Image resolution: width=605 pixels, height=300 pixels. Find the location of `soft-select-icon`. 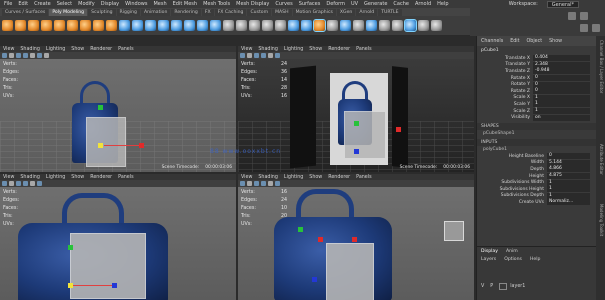

soft-select-icon is located at coordinates (319, 25).